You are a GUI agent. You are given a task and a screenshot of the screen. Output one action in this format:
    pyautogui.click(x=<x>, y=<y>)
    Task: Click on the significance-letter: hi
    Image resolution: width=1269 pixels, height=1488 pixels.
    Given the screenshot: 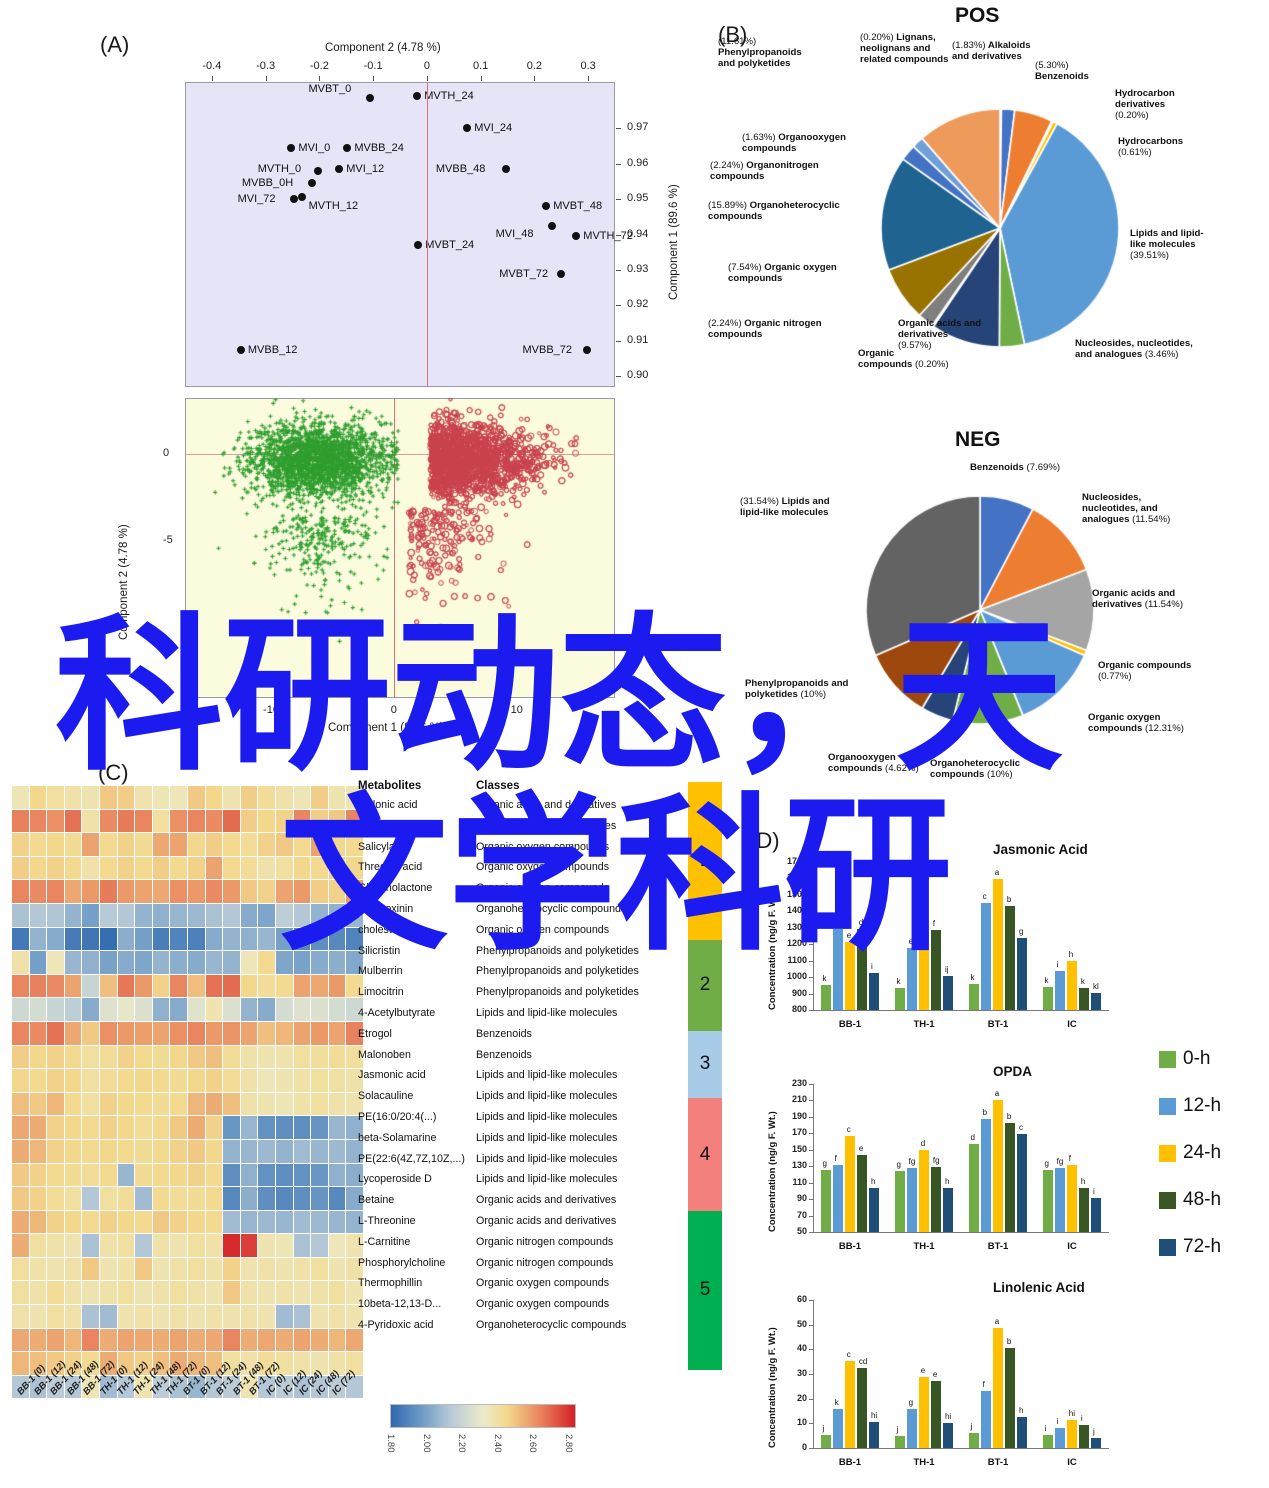 What is the action you would take?
    pyautogui.click(x=1071, y=1414)
    